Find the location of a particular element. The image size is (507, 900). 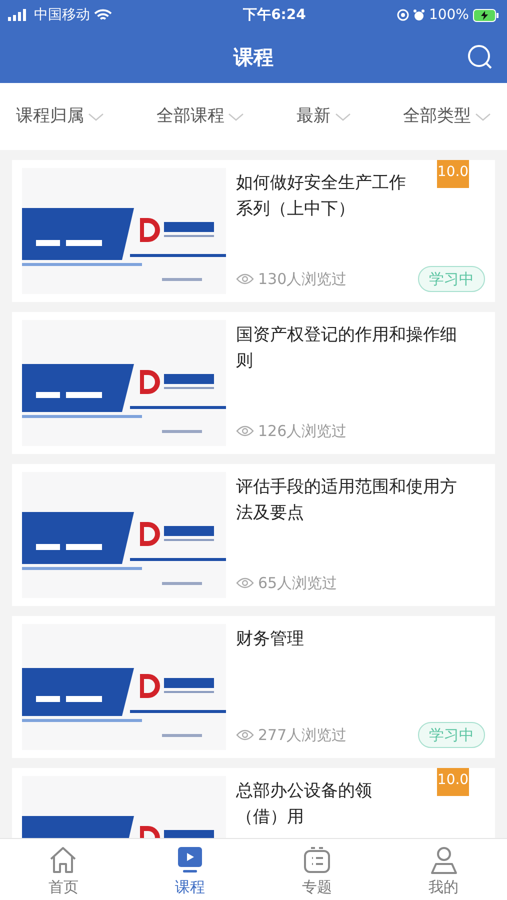

view-count: 130人浏览过 is located at coordinates (302, 279).